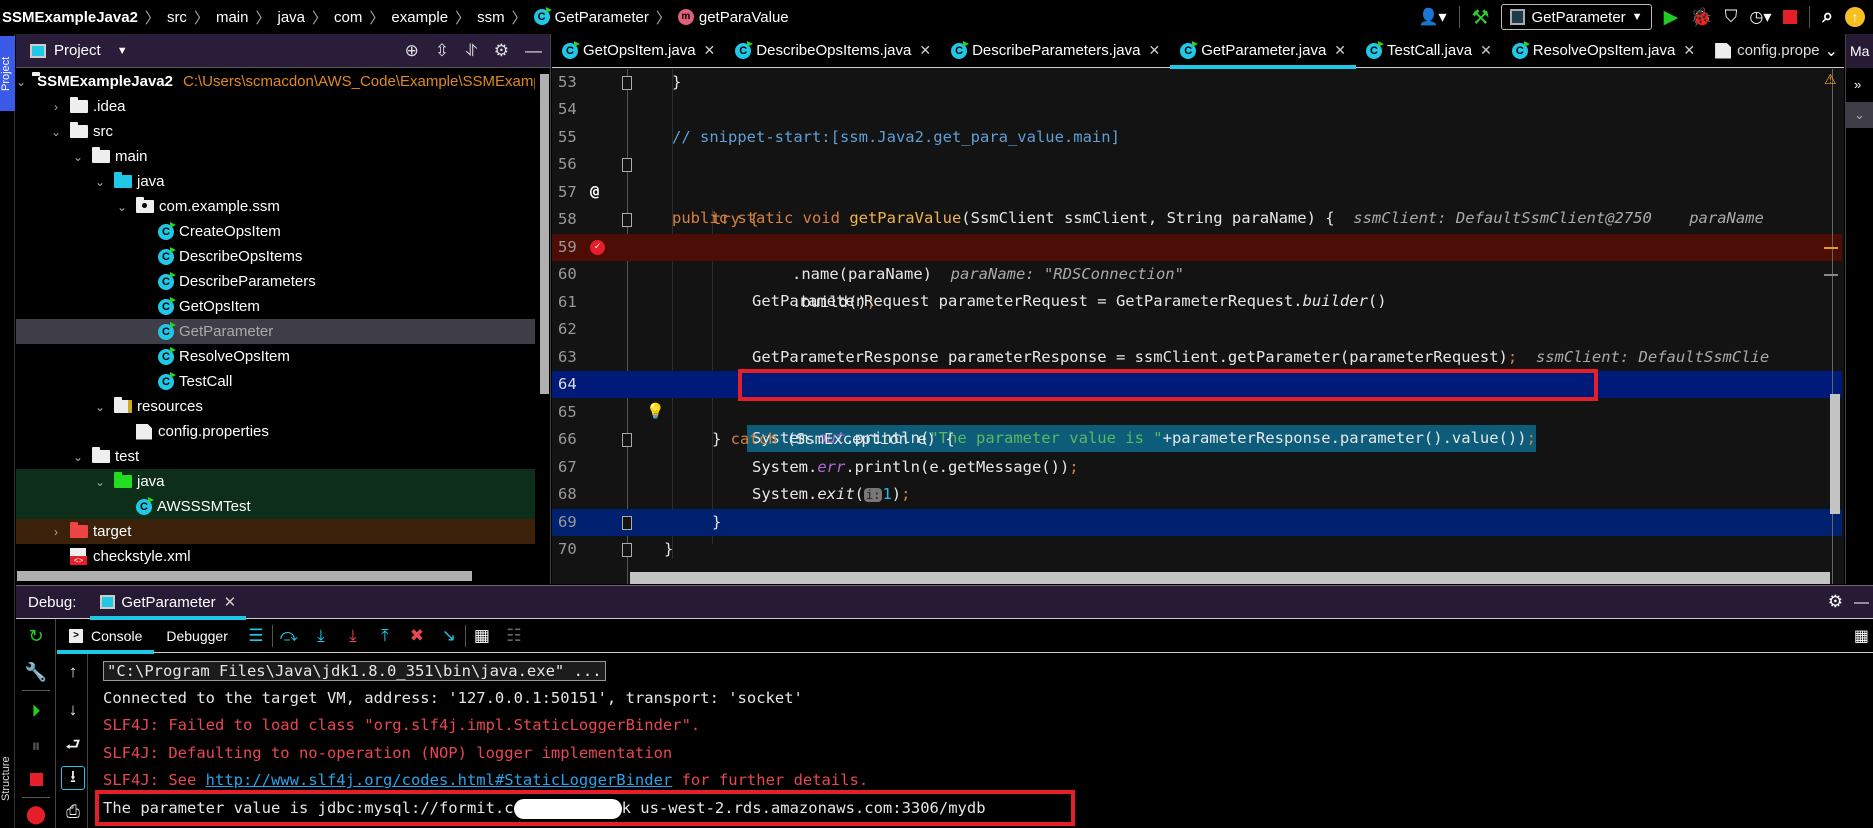 Image resolution: width=1873 pixels, height=828 pixels. What do you see at coordinates (1831, 51) in the screenshot?
I see `more-tabs-chevron-icon: ⌄` at bounding box center [1831, 51].